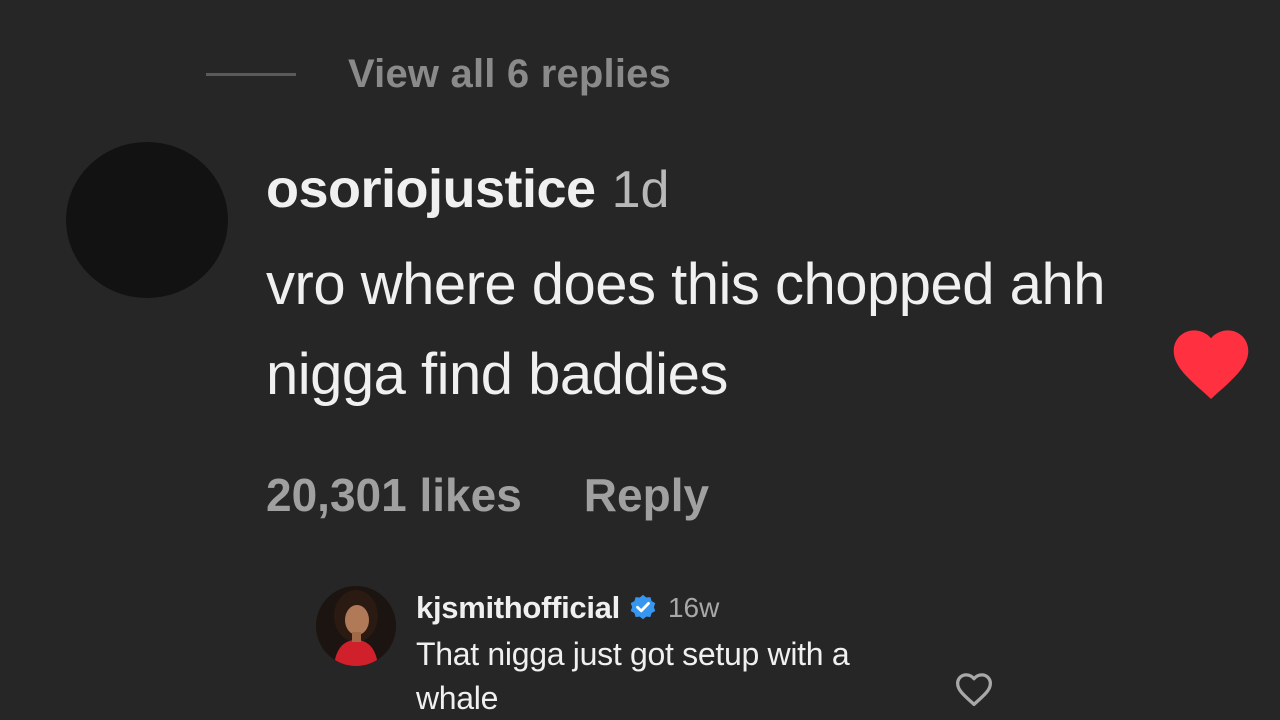 The height and width of the screenshot is (720, 1280). What do you see at coordinates (643, 607) in the screenshot?
I see `verified-badge-icon` at bounding box center [643, 607].